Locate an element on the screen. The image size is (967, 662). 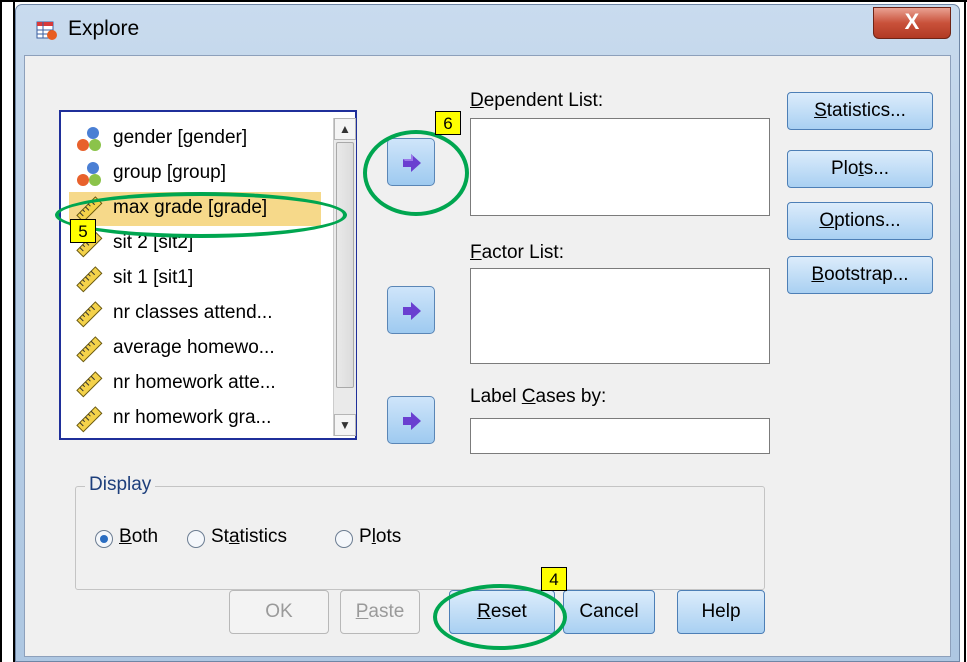
move-to-label-cases-button is located at coordinates (411, 420).